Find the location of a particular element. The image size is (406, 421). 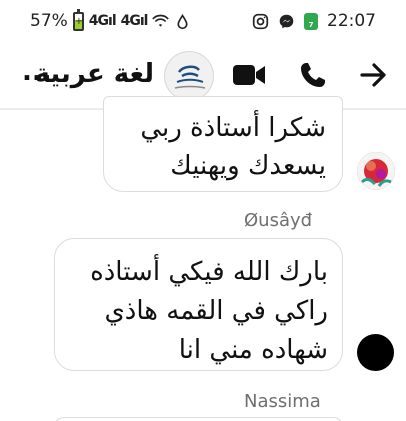

instagram-icon is located at coordinates (260, 21).